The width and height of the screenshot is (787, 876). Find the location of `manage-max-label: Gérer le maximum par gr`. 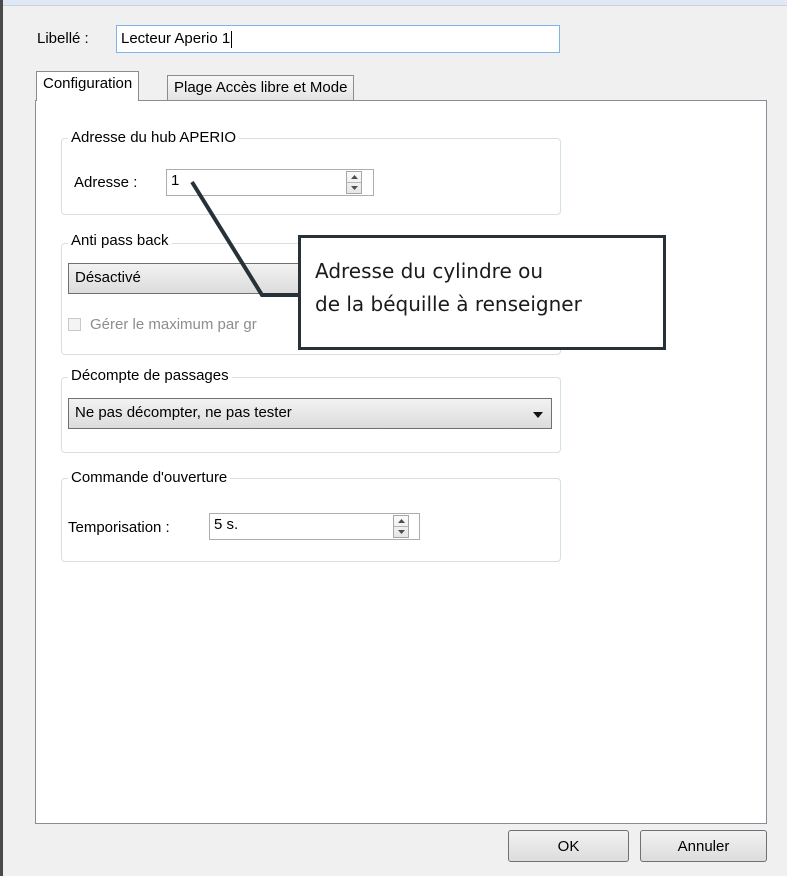

manage-max-label: Gérer le maximum par gr is located at coordinates (173, 324).